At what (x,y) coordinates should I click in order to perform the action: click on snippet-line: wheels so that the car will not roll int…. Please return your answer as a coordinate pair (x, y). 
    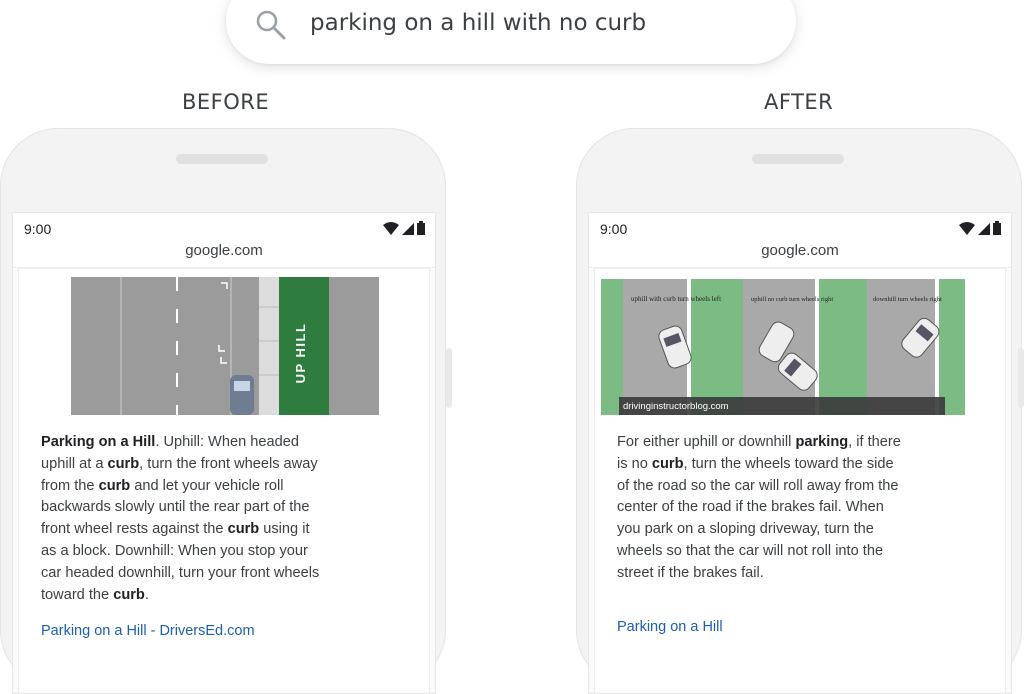
    Looking at the image, I should click on (759, 552).